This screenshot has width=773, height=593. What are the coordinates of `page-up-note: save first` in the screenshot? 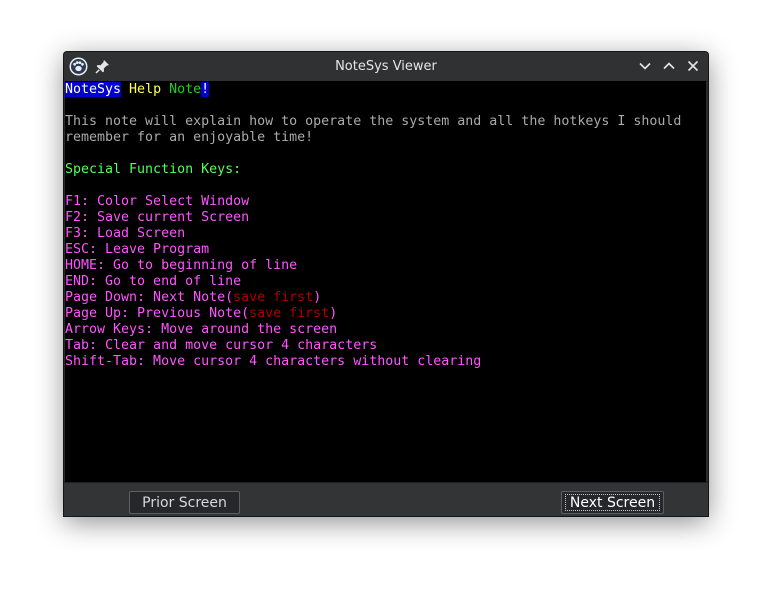 It's located at (289, 313).